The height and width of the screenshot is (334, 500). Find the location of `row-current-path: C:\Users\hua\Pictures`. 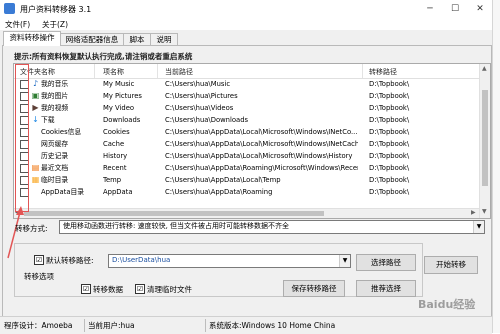

row-current-path: C:\Users\hua\Pictures is located at coordinates (201, 96).